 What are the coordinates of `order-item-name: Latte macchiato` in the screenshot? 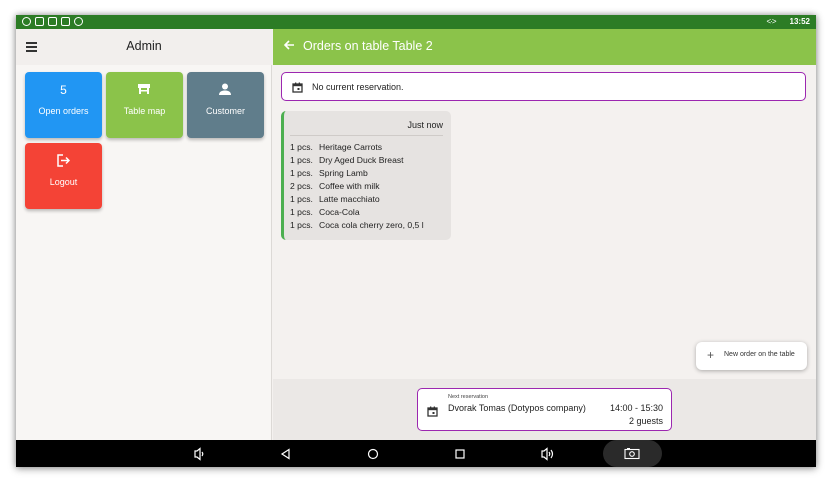 It's located at (349, 199).